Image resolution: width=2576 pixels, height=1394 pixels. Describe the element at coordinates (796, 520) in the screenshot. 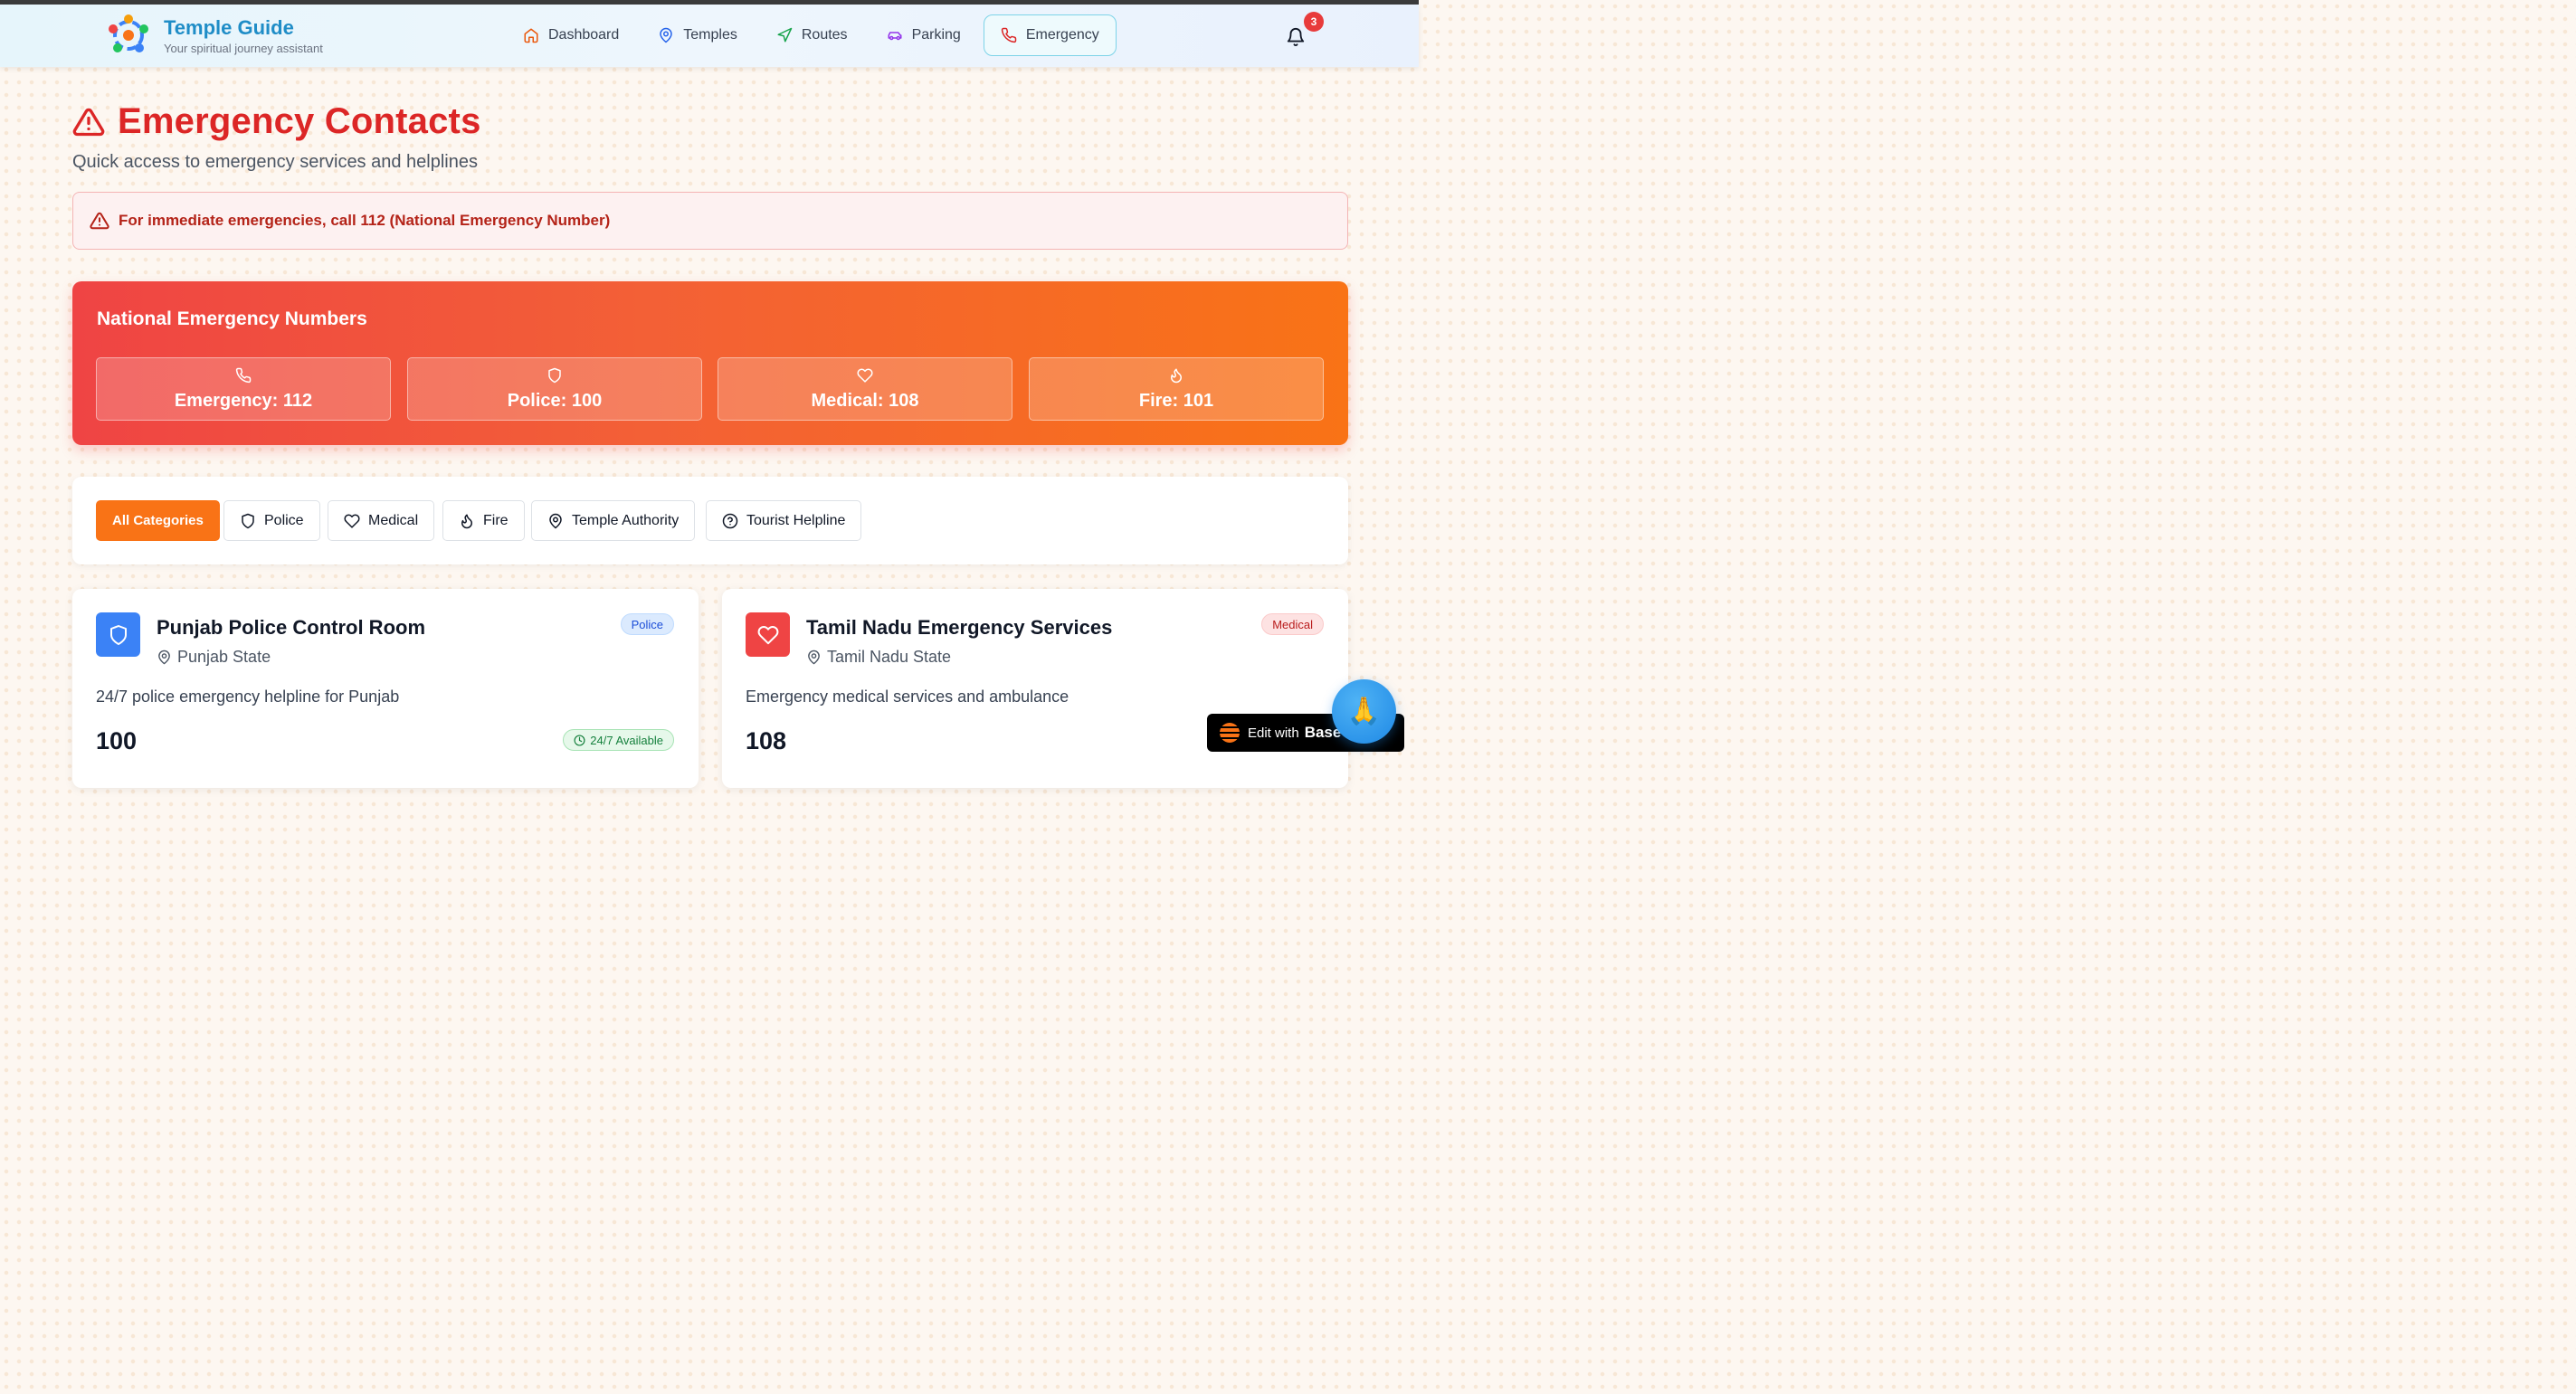

I see `filter-label: Tourist Helpline` at that location.